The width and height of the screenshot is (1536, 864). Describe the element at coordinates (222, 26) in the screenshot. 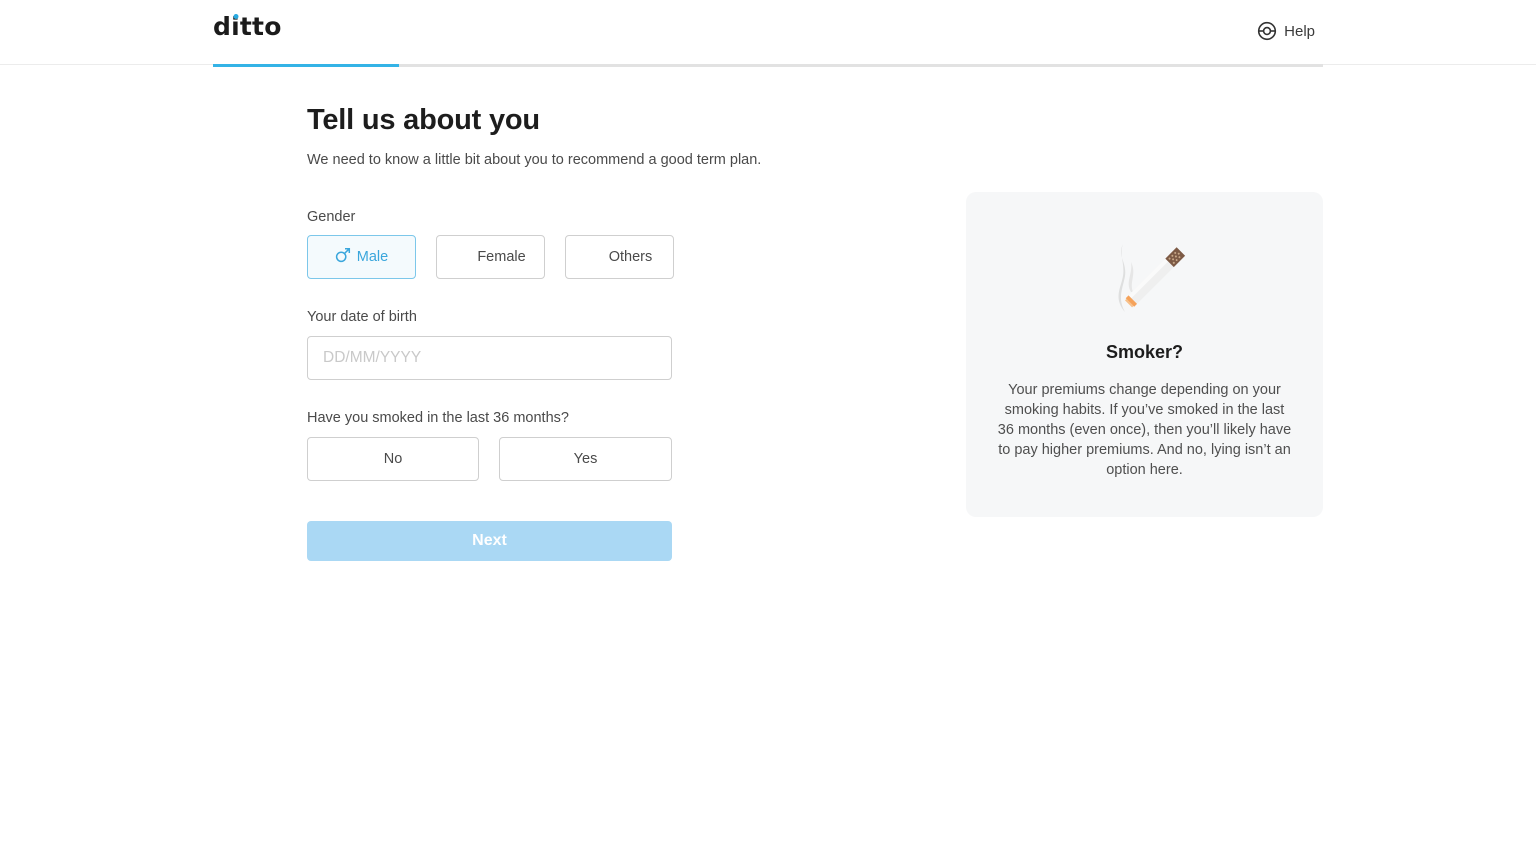

I see `logo-letter-d: d` at that location.